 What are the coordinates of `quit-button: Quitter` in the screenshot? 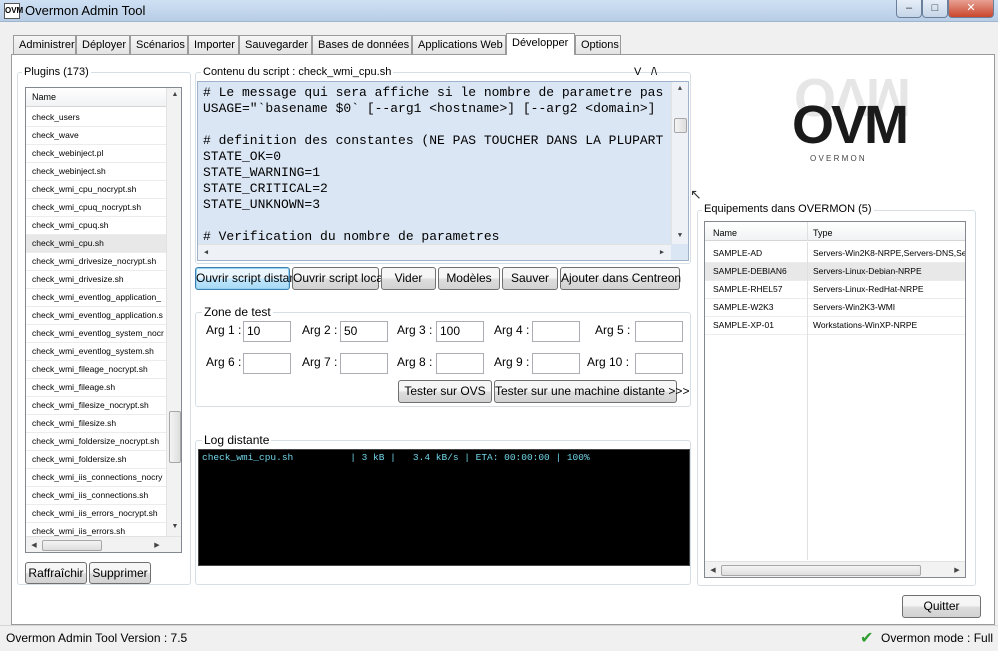 It's located at (941, 606).